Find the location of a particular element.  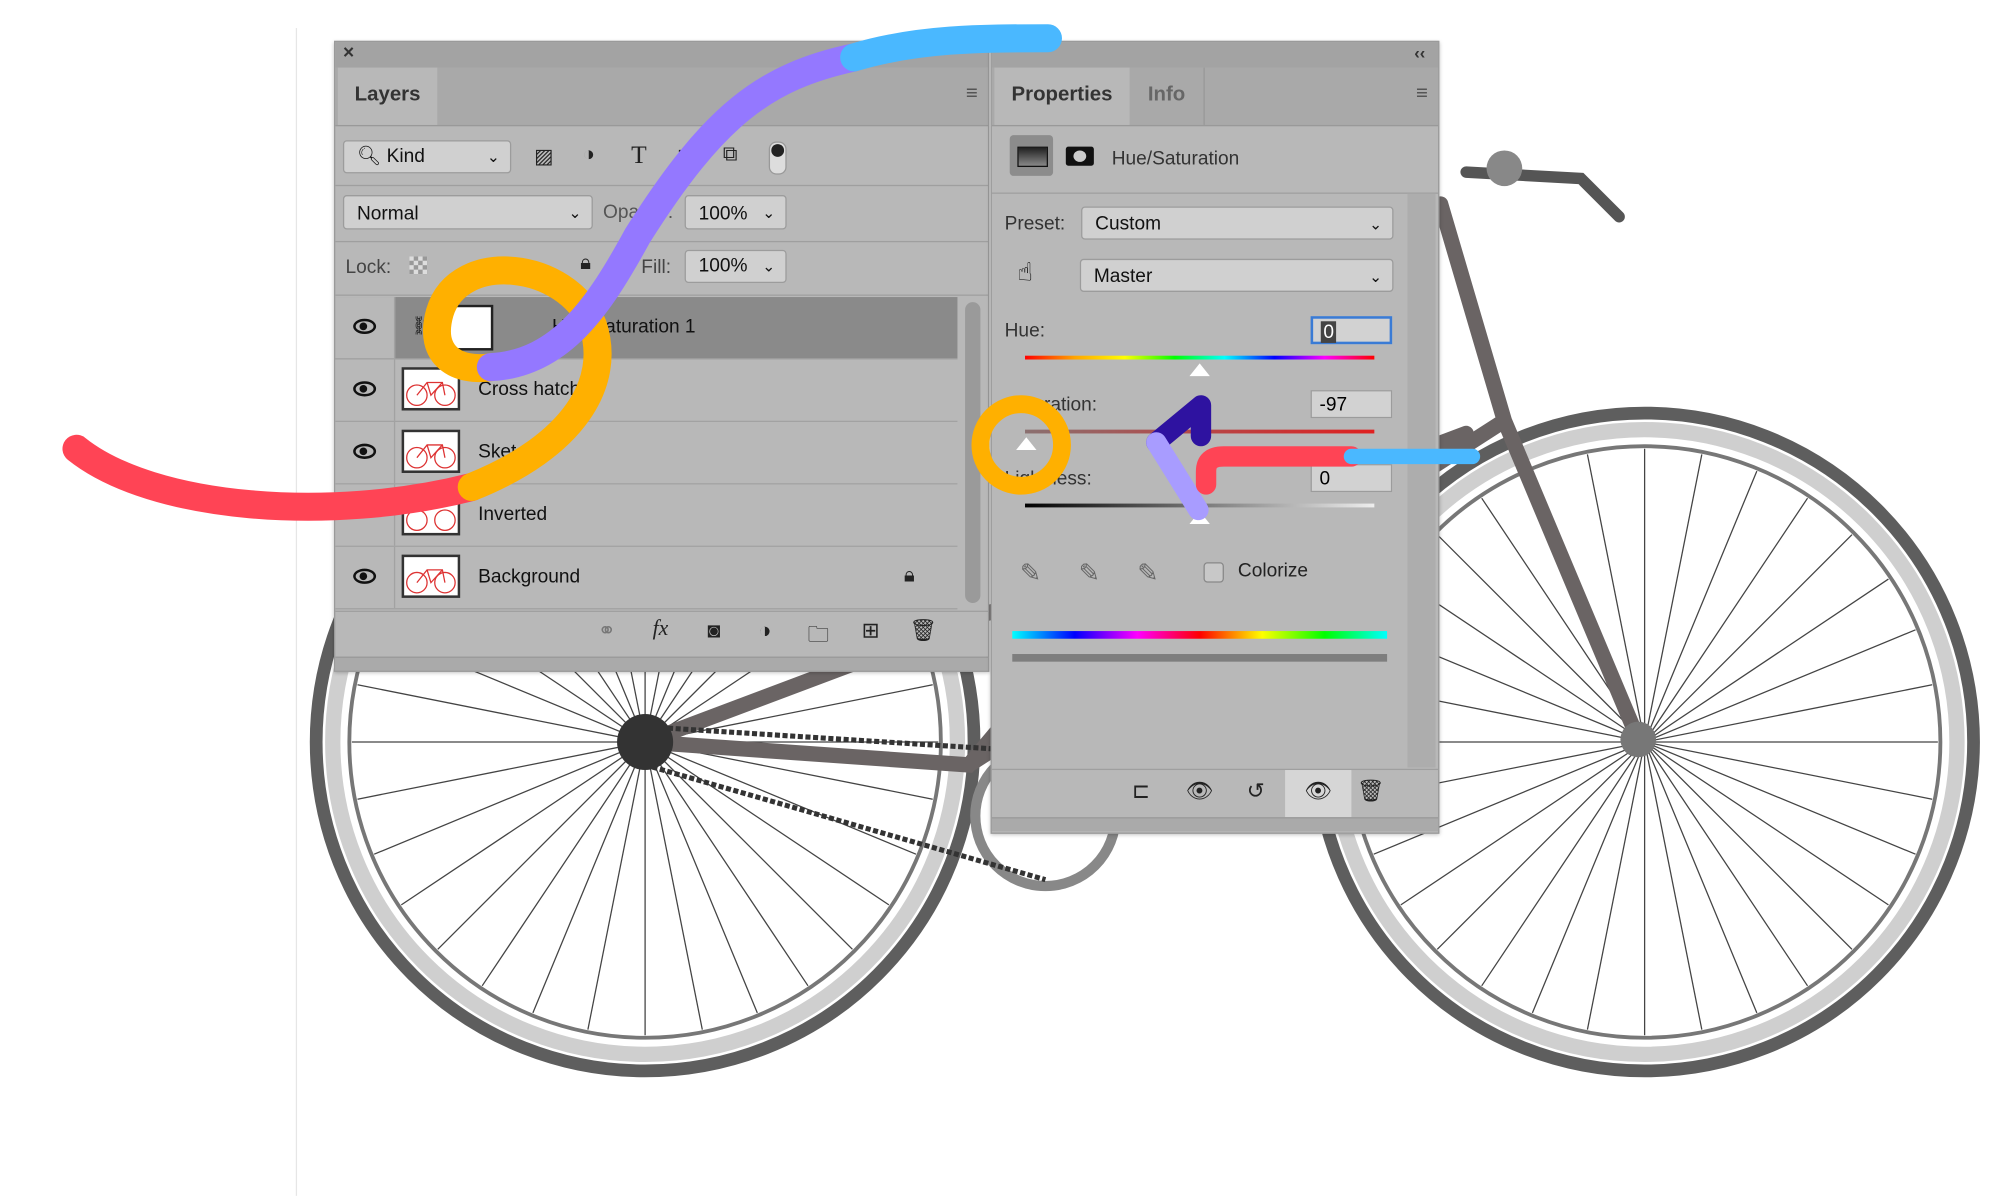

properties-scrollbar is located at coordinates (1421, 480).